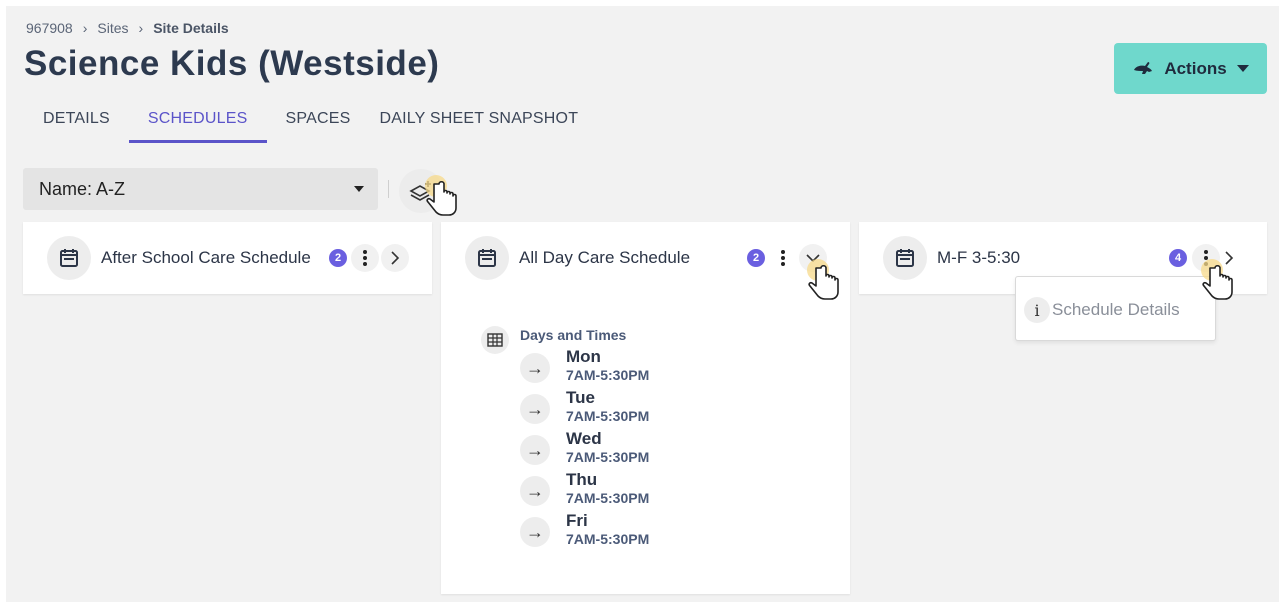 Image resolution: width=1279 pixels, height=602 pixels. What do you see at coordinates (584, 438) in the screenshot?
I see `day-name: Wed` at bounding box center [584, 438].